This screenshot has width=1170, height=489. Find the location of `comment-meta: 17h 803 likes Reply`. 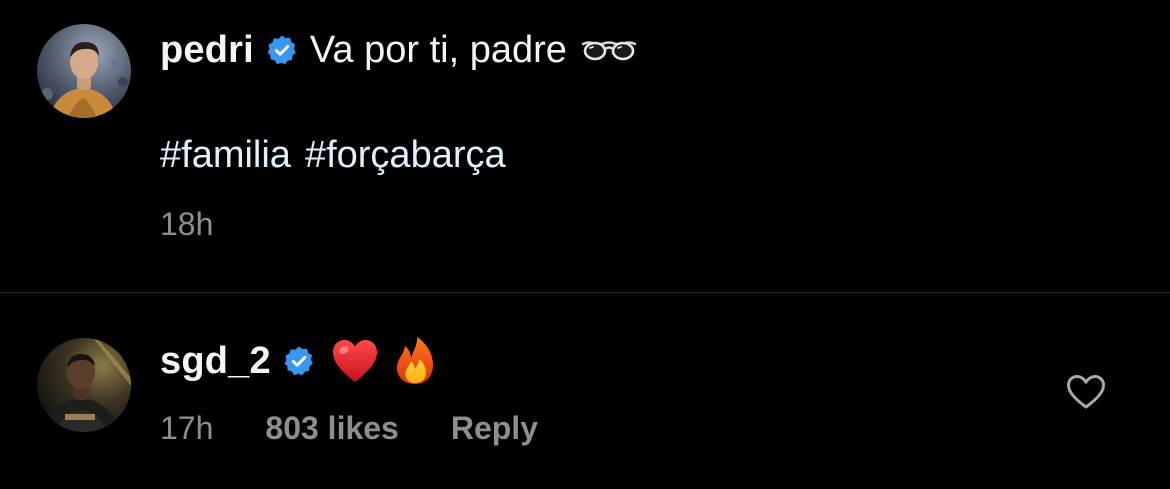

comment-meta: 17h 803 likes Reply is located at coordinates (349, 428).